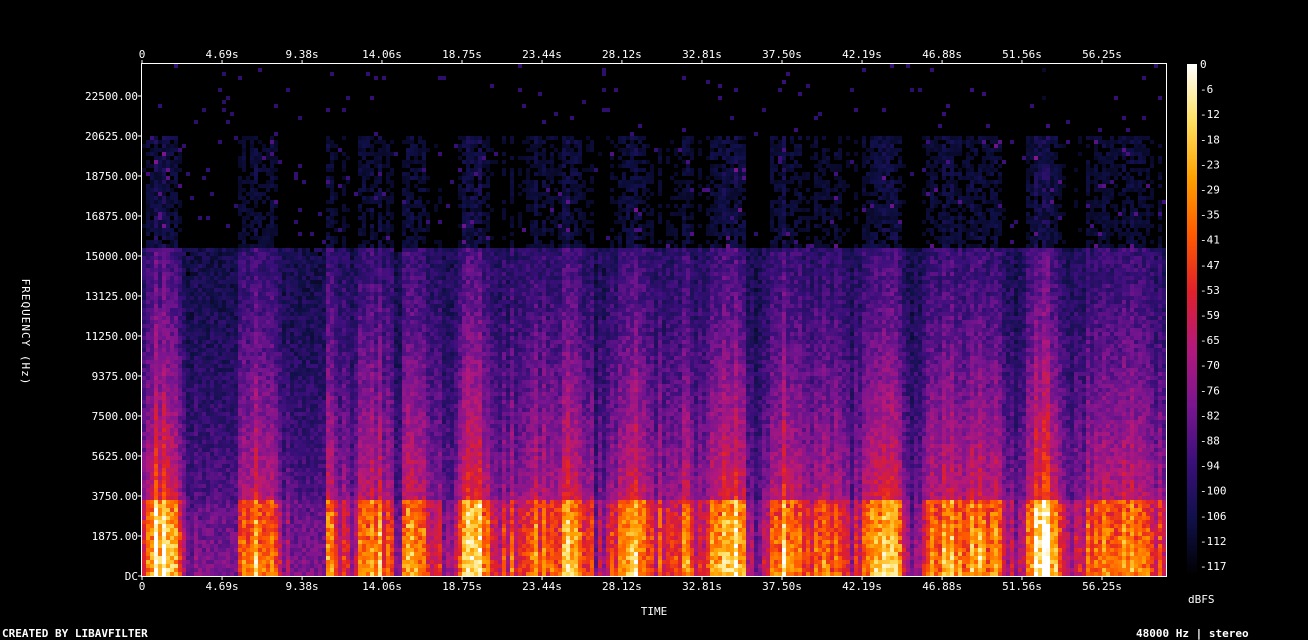 This screenshot has height=640, width=1308. I want to click on y-axis-label: FREQUENCY (Hz), so click(25, 332).